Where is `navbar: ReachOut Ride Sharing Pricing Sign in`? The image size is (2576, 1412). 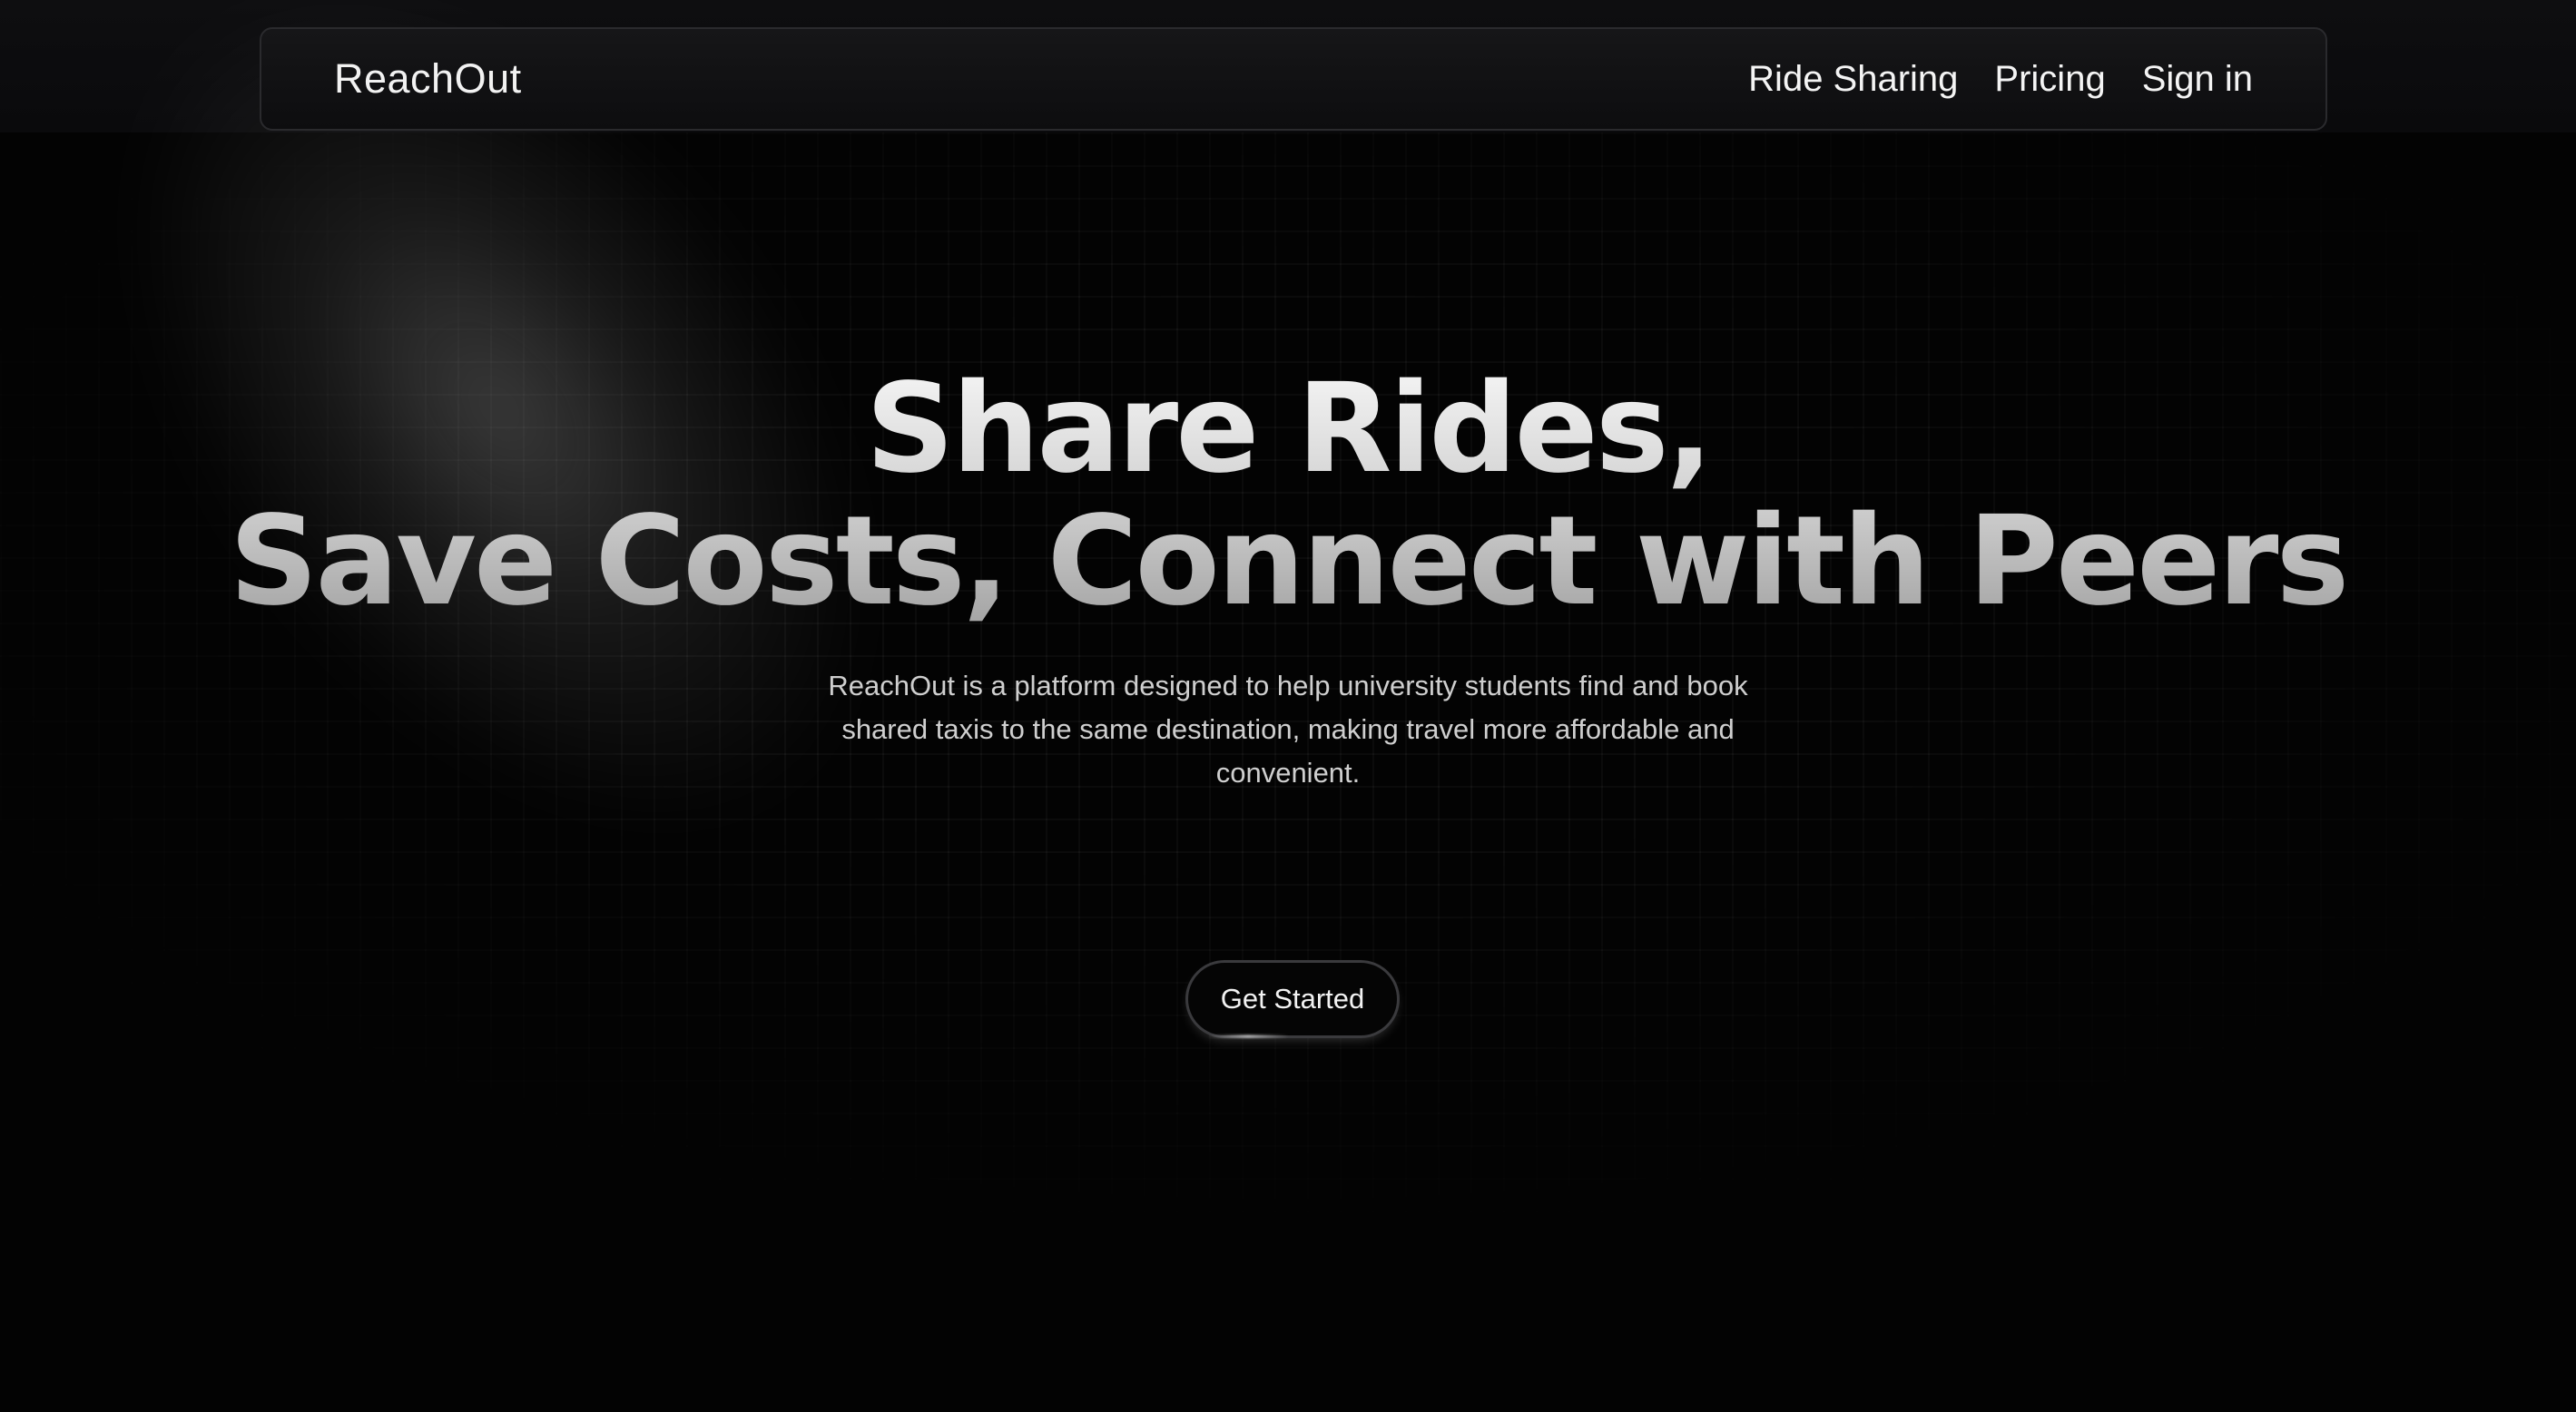 navbar: ReachOut Ride Sharing Pricing Sign in is located at coordinates (1293, 79).